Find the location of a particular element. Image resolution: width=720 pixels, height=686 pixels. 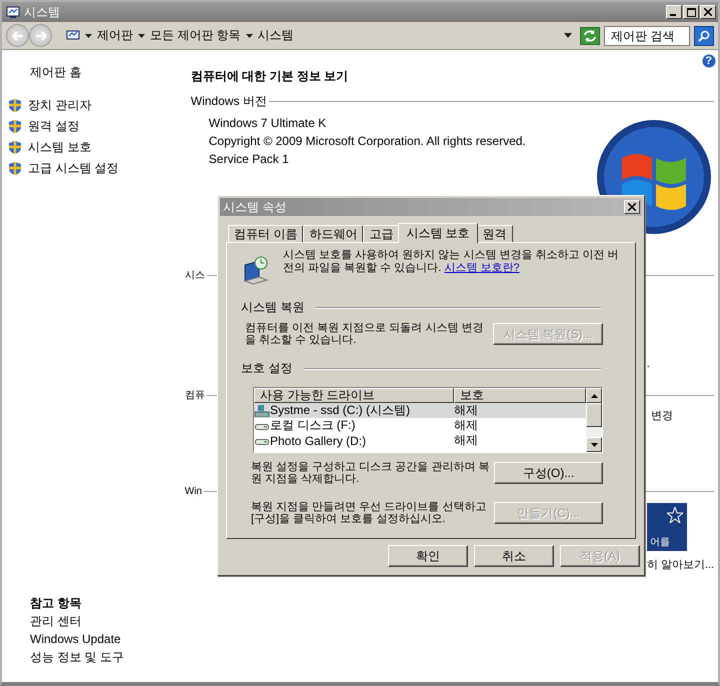

breadcrumb-link: 시스템 is located at coordinates (276, 35).